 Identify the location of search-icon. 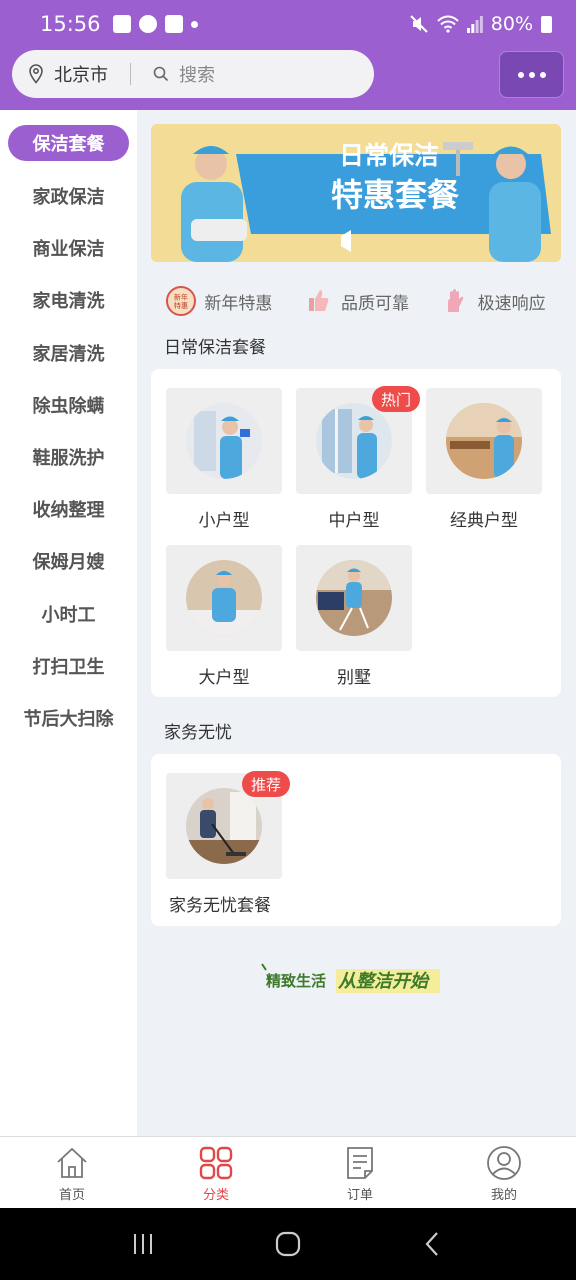
(161, 74).